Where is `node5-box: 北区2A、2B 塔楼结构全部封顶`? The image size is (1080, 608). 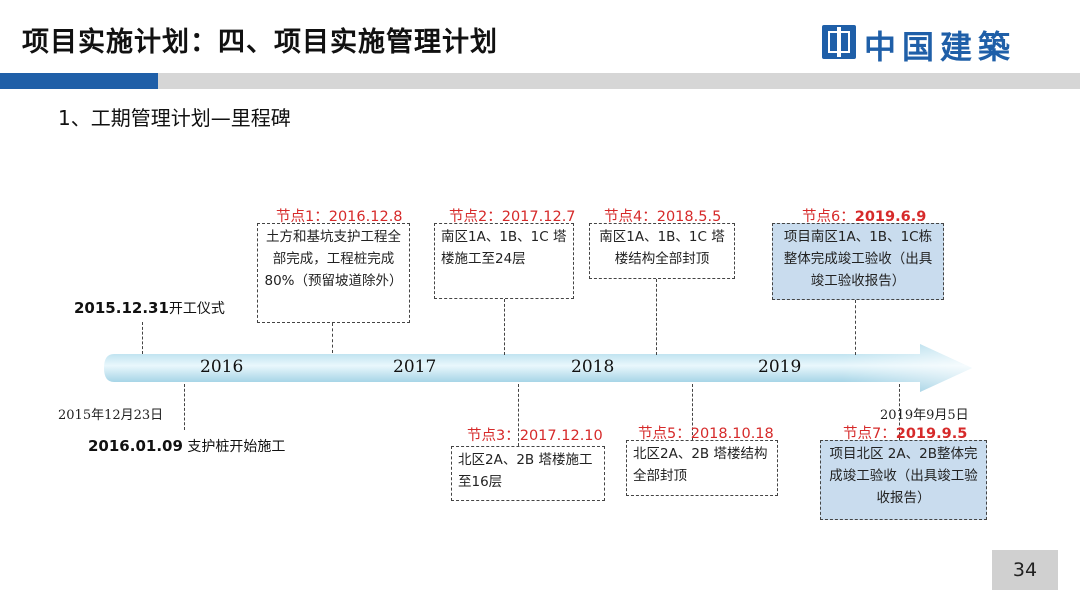 node5-box: 北区2A、2B 塔楼结构全部封顶 is located at coordinates (702, 468).